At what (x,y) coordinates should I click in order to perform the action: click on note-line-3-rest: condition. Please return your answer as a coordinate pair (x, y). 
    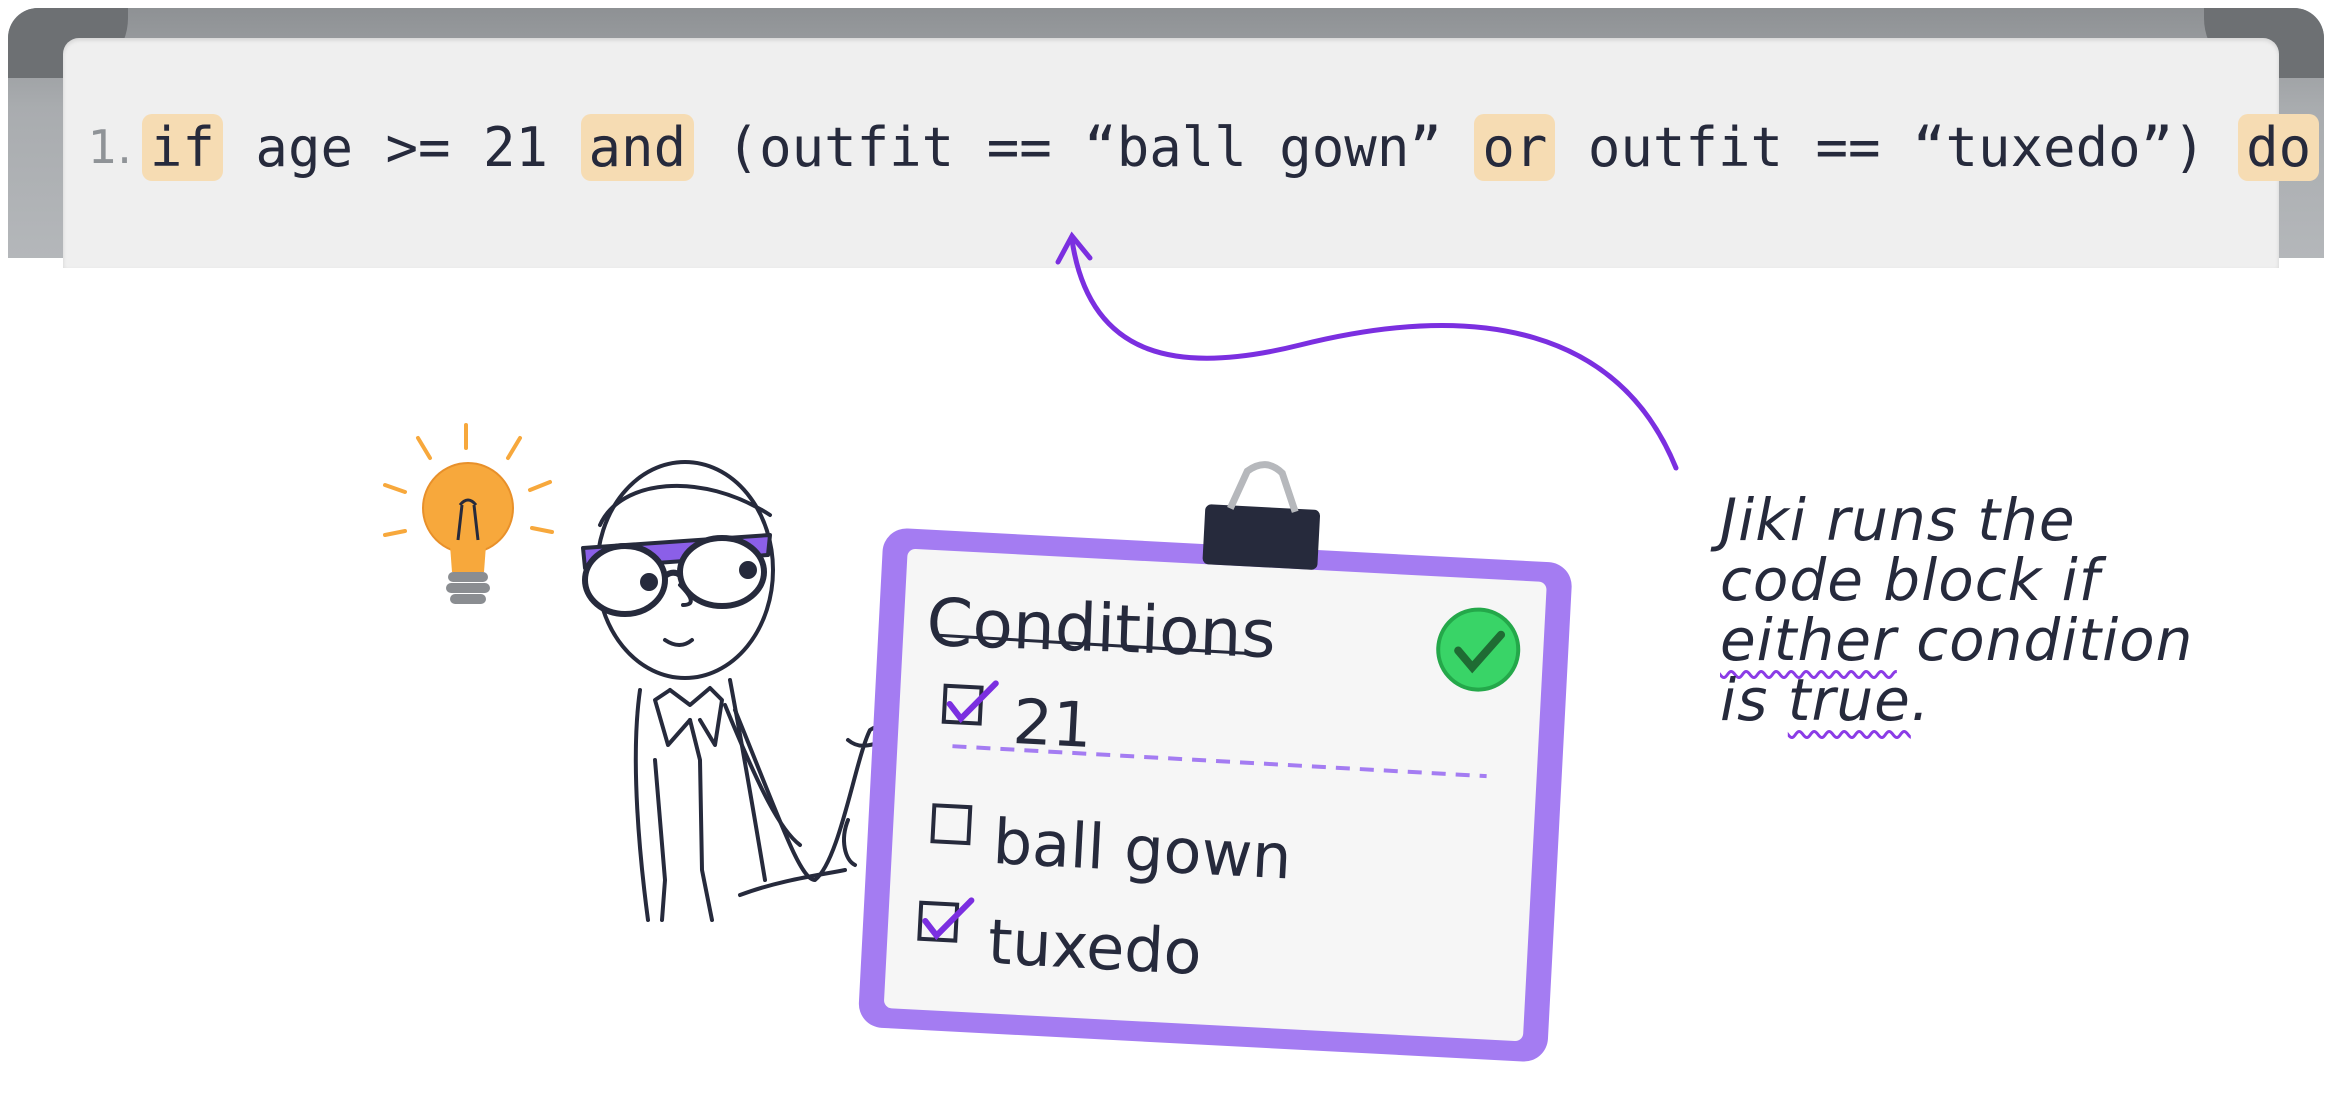
    Looking at the image, I should click on (2045, 640).